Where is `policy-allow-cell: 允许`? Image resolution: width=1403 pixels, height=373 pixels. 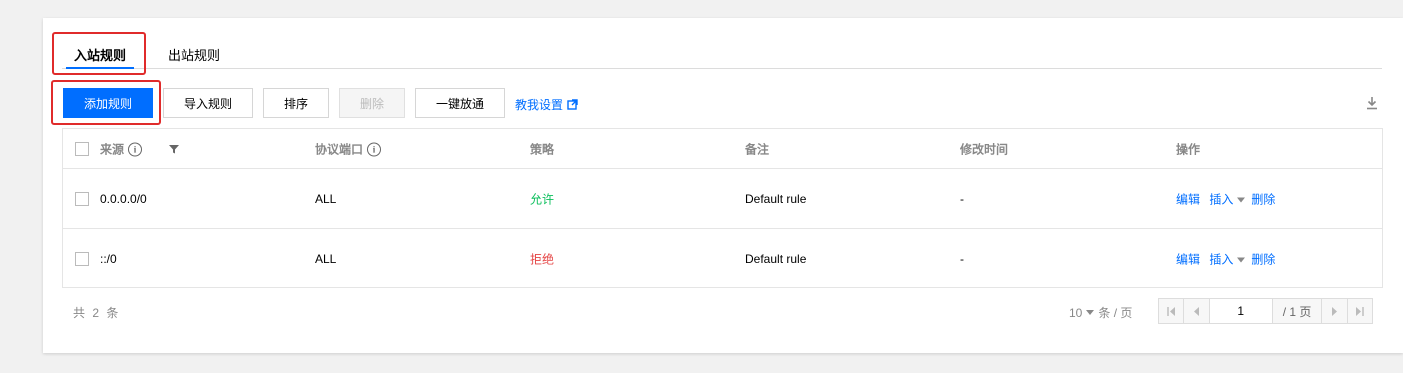
policy-allow-cell: 允许 is located at coordinates (542, 199).